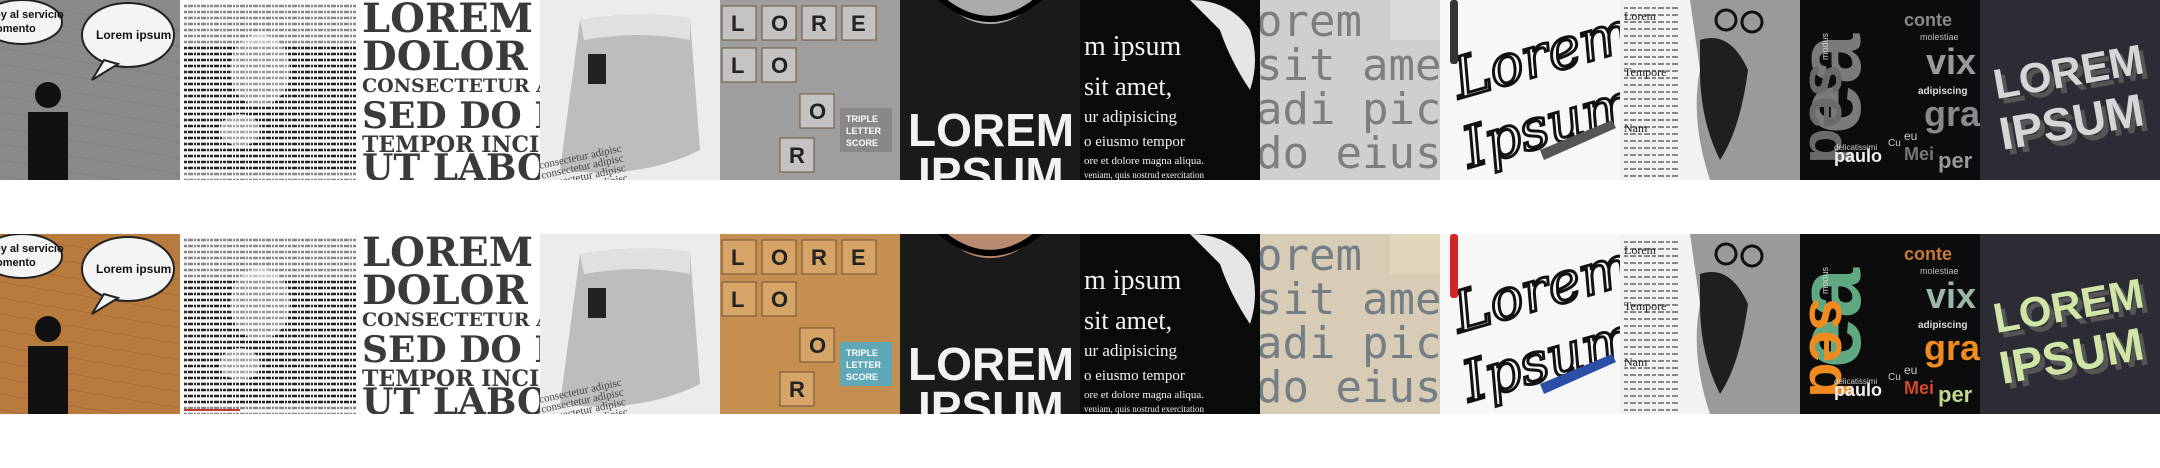  I want to click on tile-text: Lorem, so click(1640, 16).